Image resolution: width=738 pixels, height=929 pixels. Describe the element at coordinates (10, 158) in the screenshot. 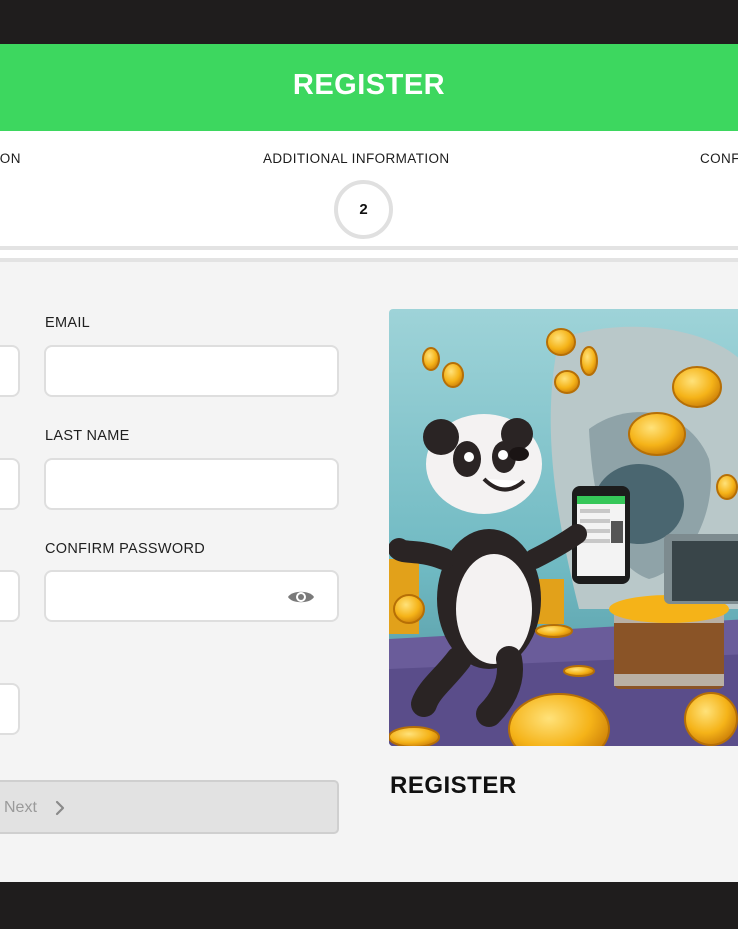

I see `step-1-label: TION` at that location.